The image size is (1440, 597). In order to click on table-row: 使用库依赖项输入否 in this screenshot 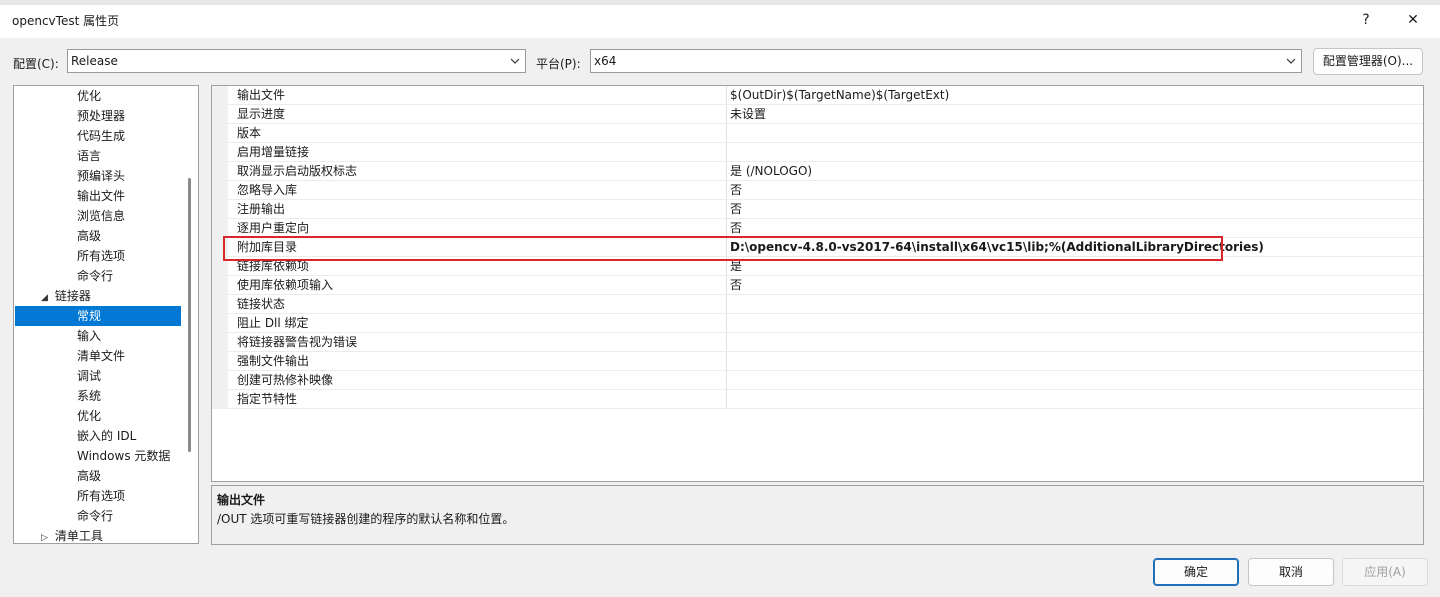, I will do `click(825, 285)`.